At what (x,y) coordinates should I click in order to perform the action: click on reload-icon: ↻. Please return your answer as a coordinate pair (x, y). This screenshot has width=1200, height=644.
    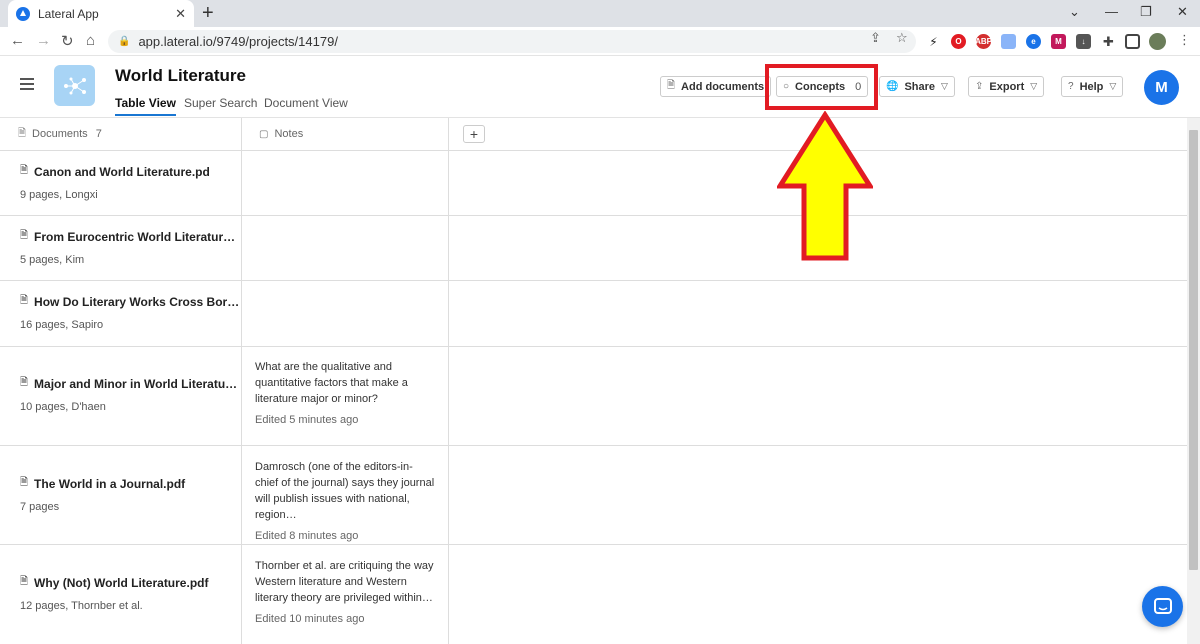
    Looking at the image, I should click on (67, 41).